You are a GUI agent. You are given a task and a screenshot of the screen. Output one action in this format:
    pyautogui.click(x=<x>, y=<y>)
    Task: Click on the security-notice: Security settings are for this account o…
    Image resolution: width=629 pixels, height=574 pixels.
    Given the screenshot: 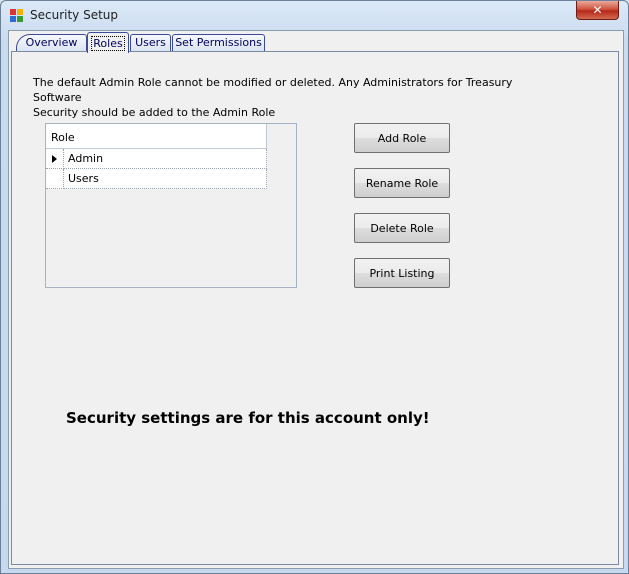 What is the action you would take?
    pyautogui.click(x=248, y=418)
    